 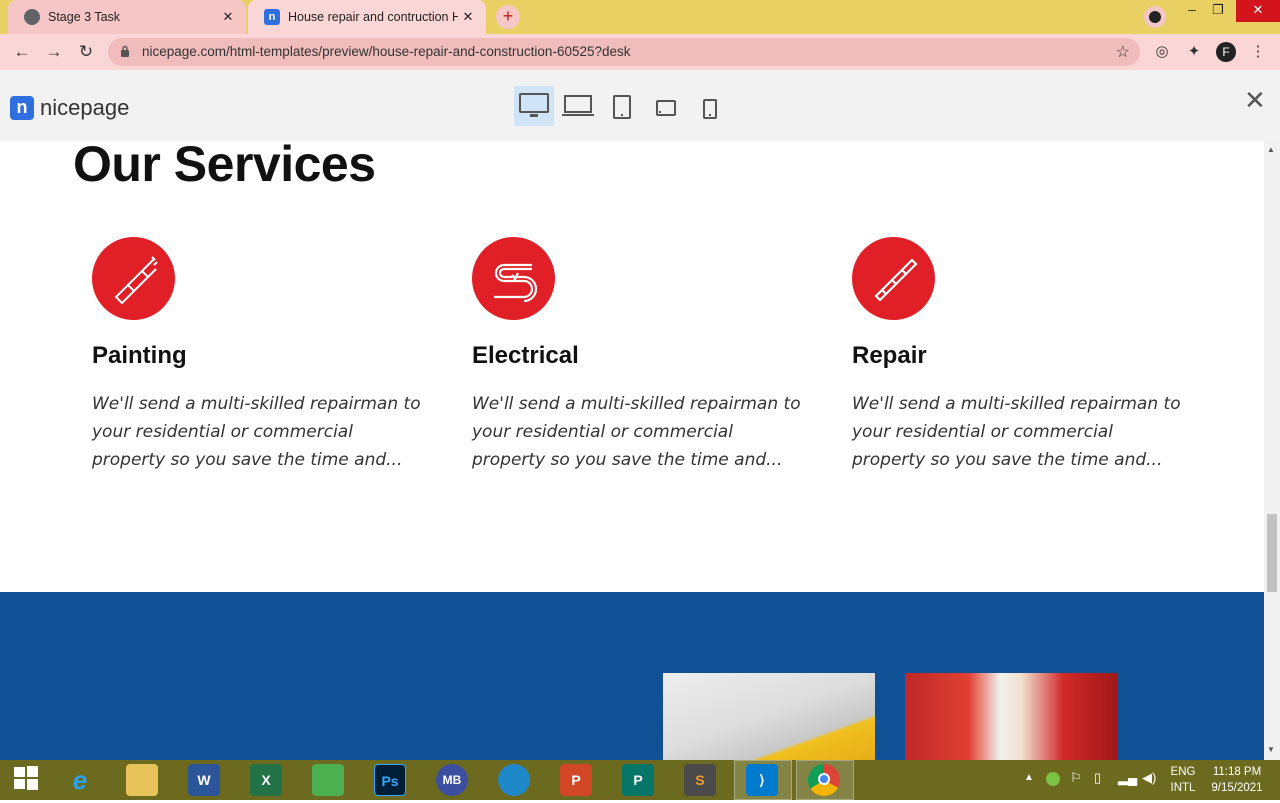 I want to click on service-title: Repair, so click(x=889, y=355).